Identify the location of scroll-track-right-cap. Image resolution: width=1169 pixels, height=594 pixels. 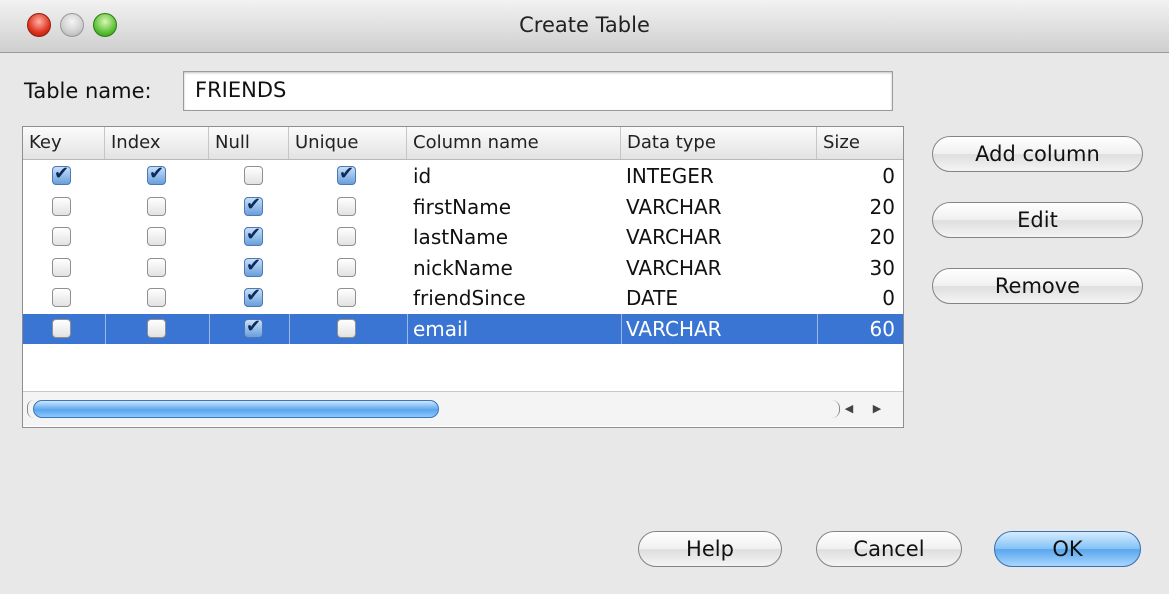
(834, 409).